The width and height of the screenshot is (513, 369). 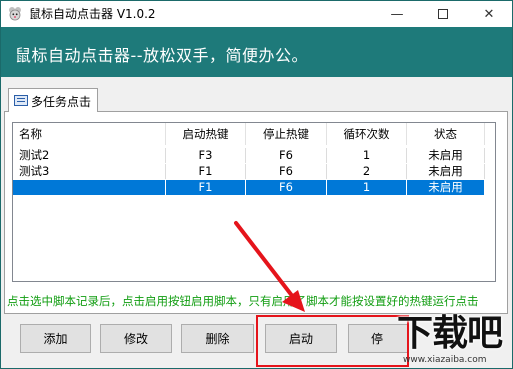 I want to click on tab-label: 多任务点击, so click(x=61, y=102).